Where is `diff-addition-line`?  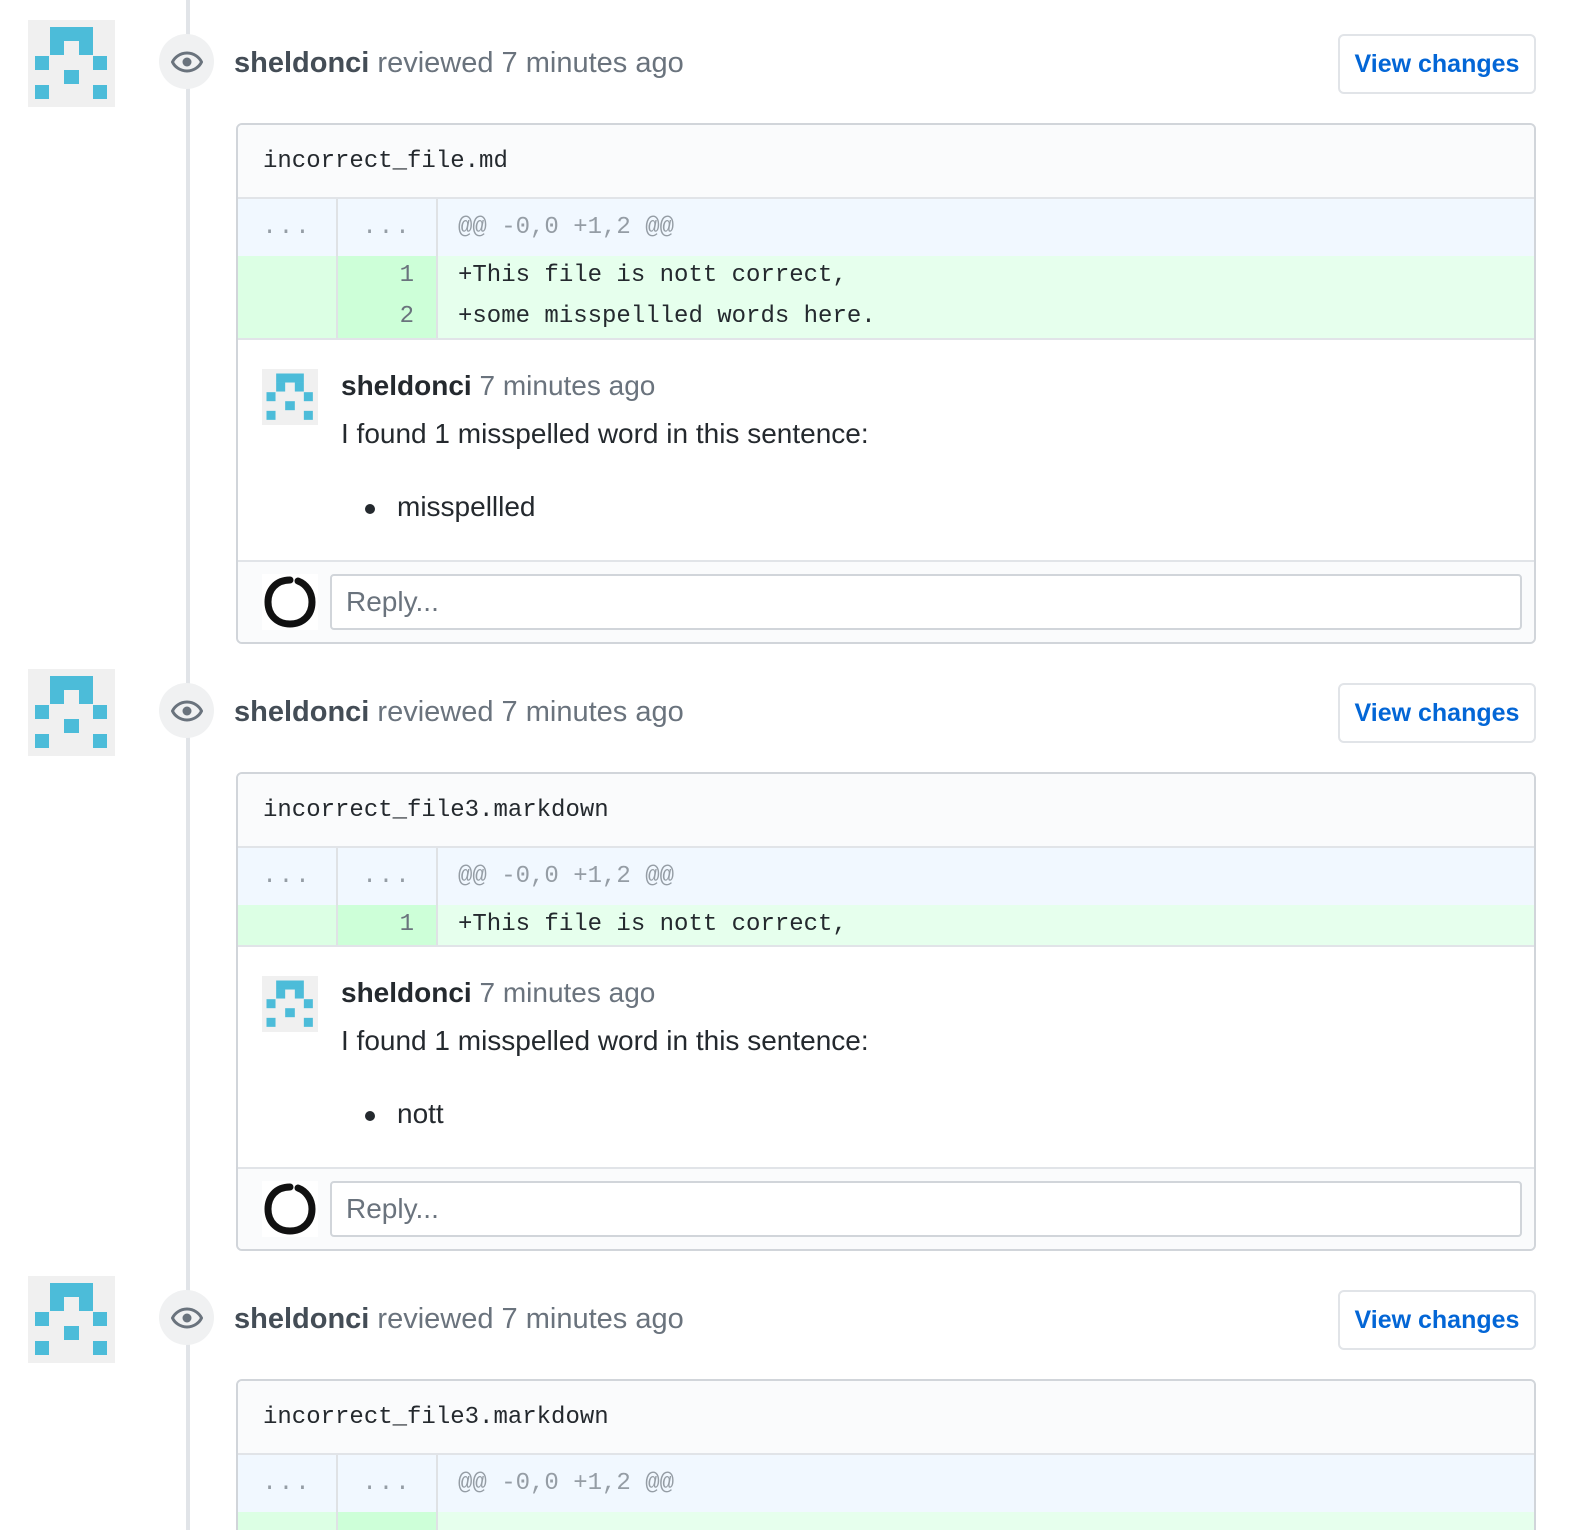 diff-addition-line is located at coordinates (886, 1521).